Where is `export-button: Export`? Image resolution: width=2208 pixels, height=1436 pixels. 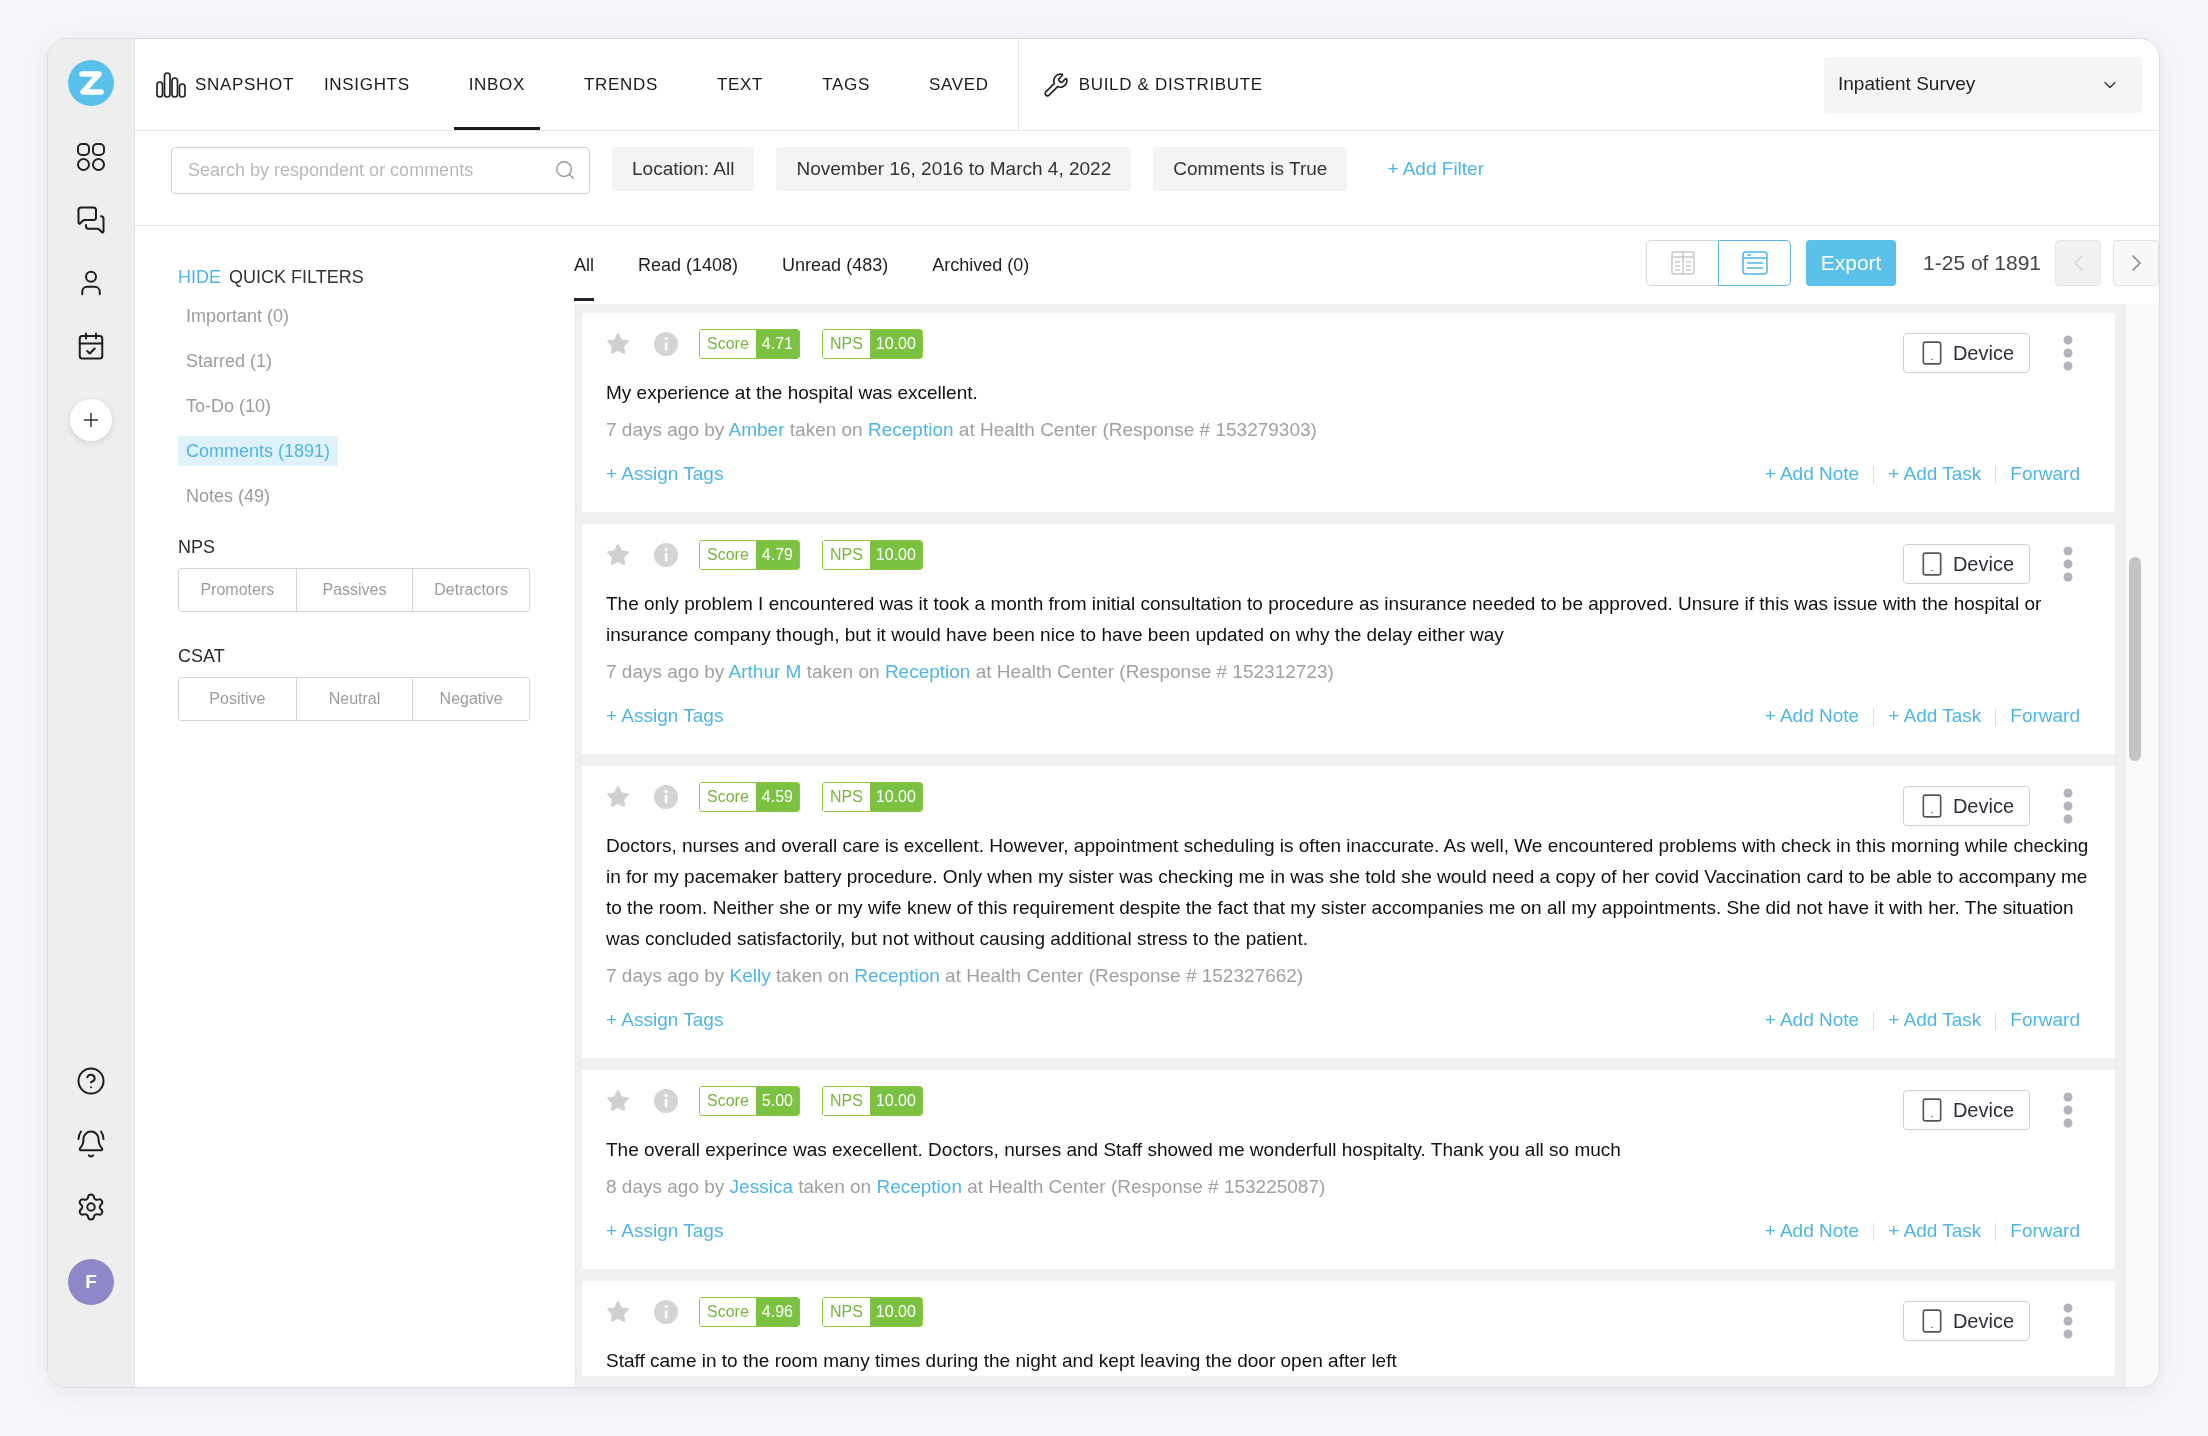 export-button: Export is located at coordinates (1851, 263).